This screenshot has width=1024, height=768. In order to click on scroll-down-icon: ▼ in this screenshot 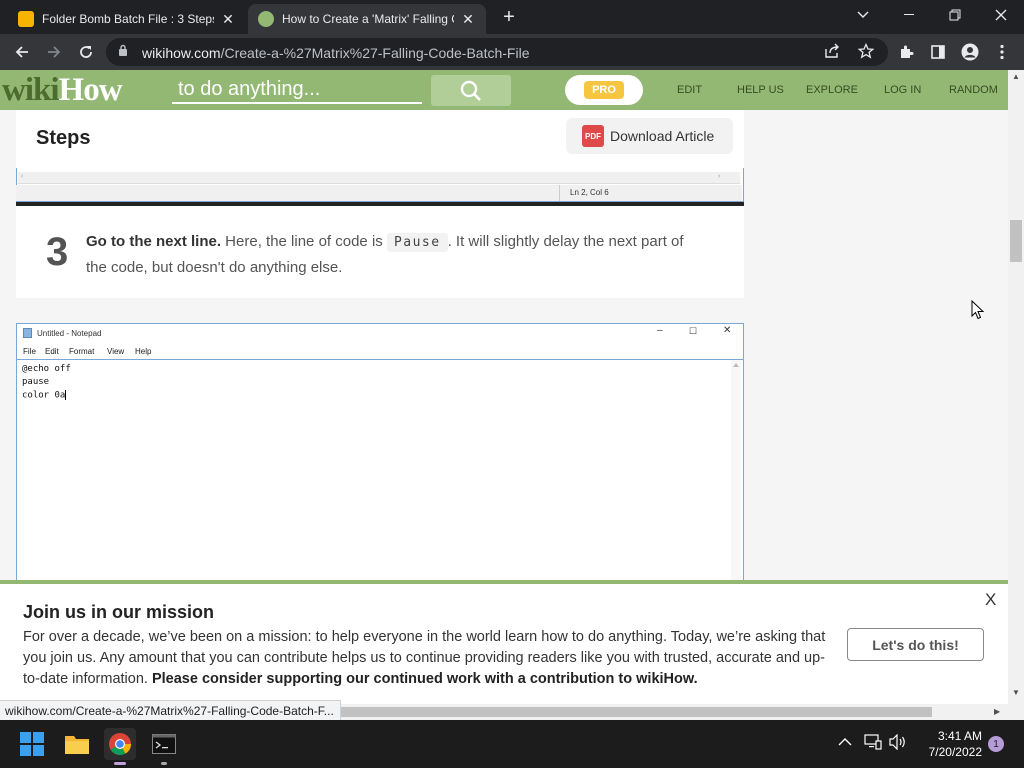, I will do `click(1016, 692)`.